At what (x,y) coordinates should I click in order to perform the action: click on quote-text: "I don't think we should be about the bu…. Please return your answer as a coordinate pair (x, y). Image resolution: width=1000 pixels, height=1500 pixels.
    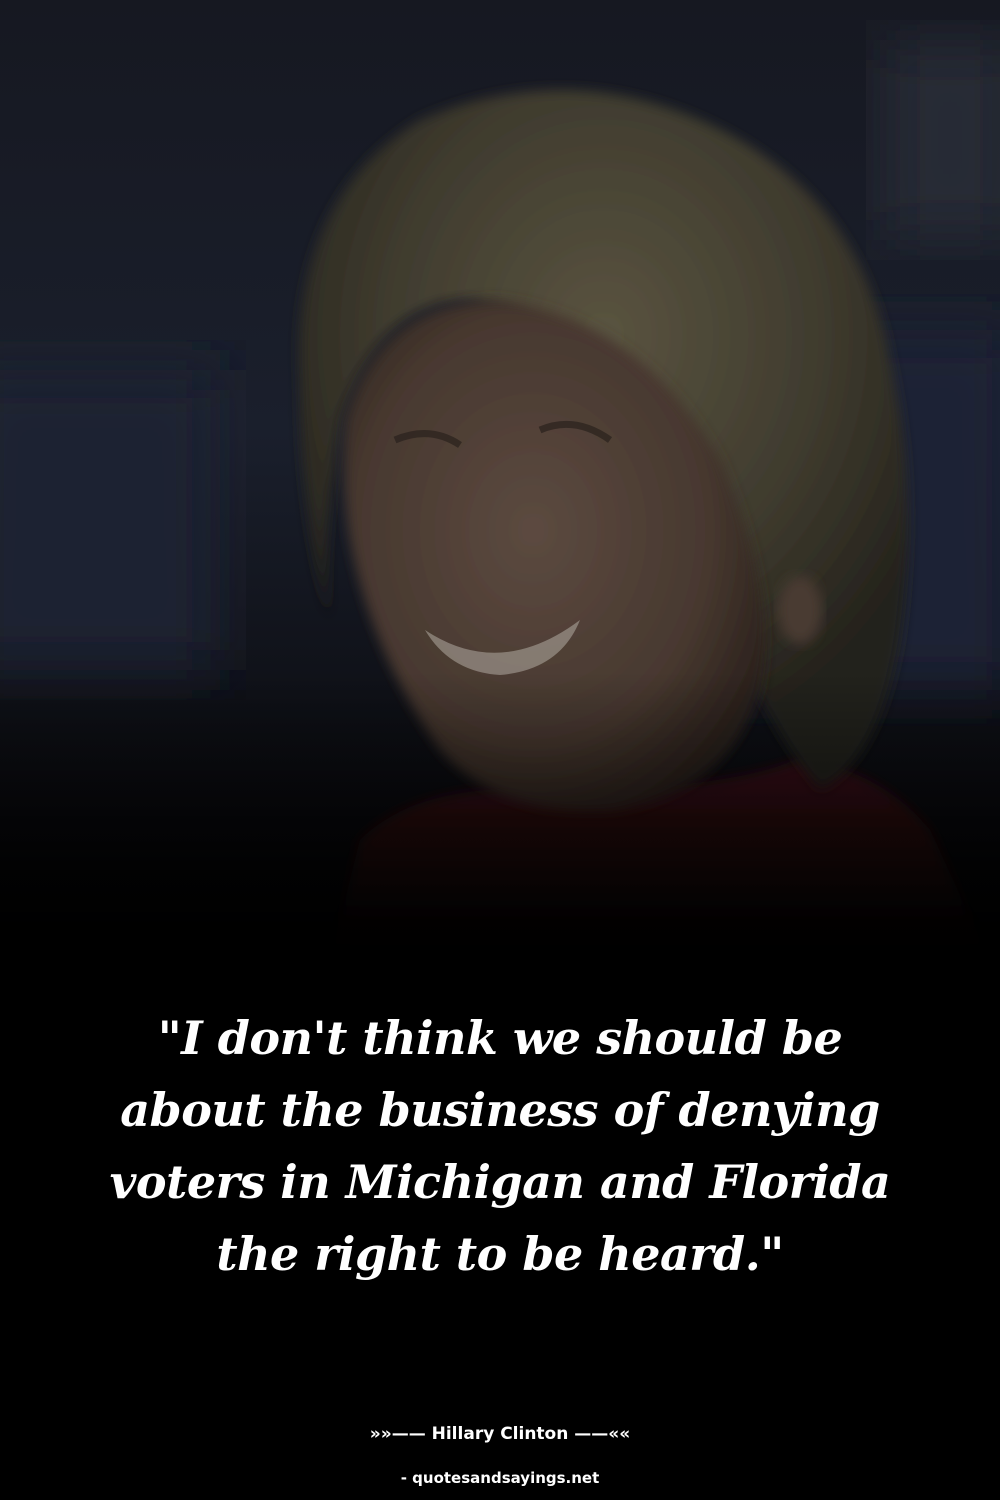
    Looking at the image, I should click on (500, 1146).